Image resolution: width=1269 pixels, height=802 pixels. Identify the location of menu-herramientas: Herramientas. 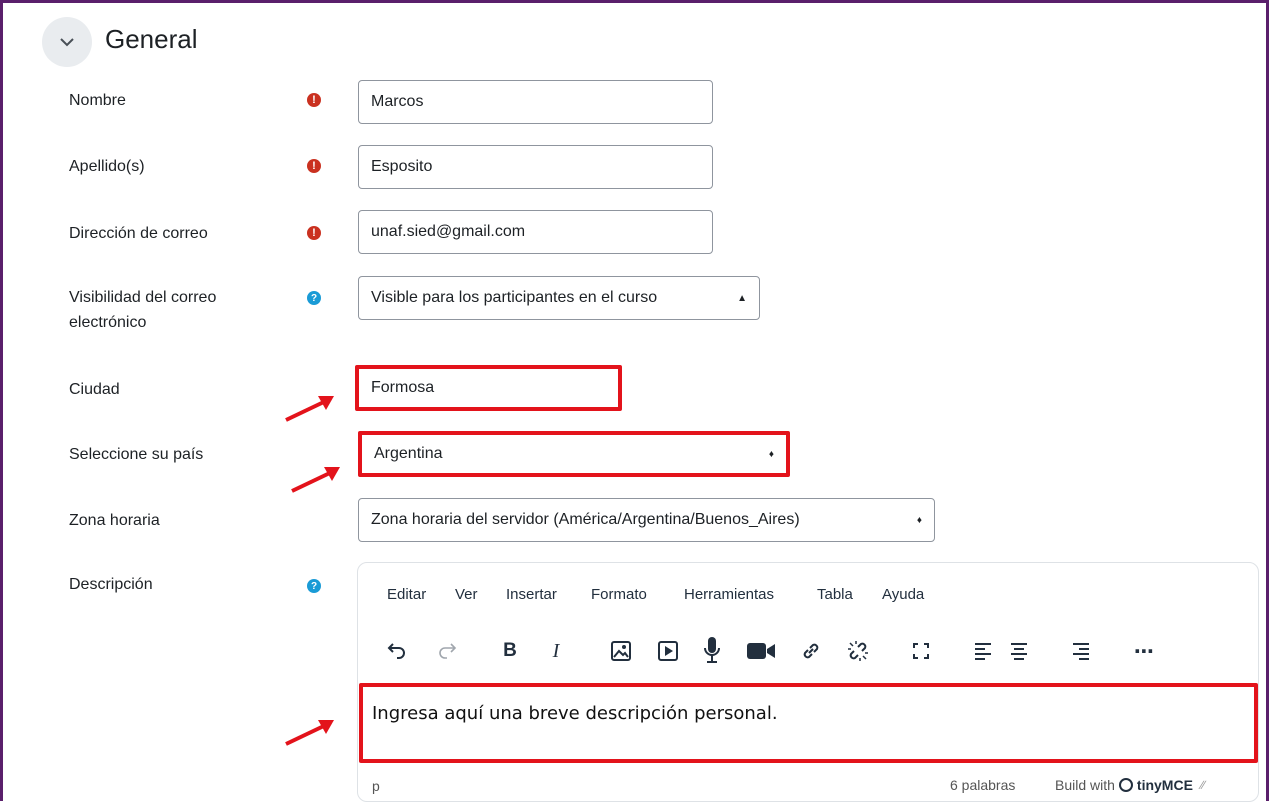
(729, 594).